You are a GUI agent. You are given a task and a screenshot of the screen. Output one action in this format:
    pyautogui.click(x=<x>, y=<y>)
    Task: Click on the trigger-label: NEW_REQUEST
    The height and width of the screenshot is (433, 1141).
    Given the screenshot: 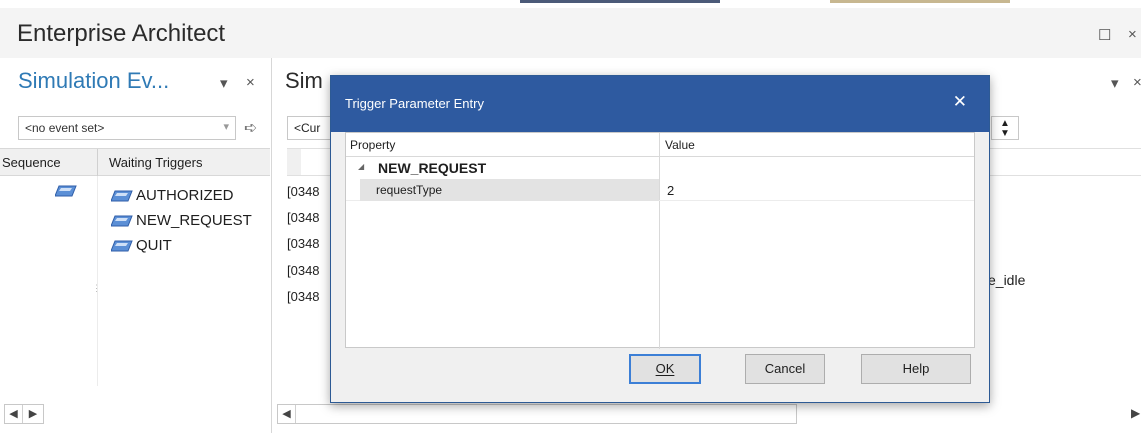 What is the action you would take?
    pyautogui.click(x=194, y=220)
    